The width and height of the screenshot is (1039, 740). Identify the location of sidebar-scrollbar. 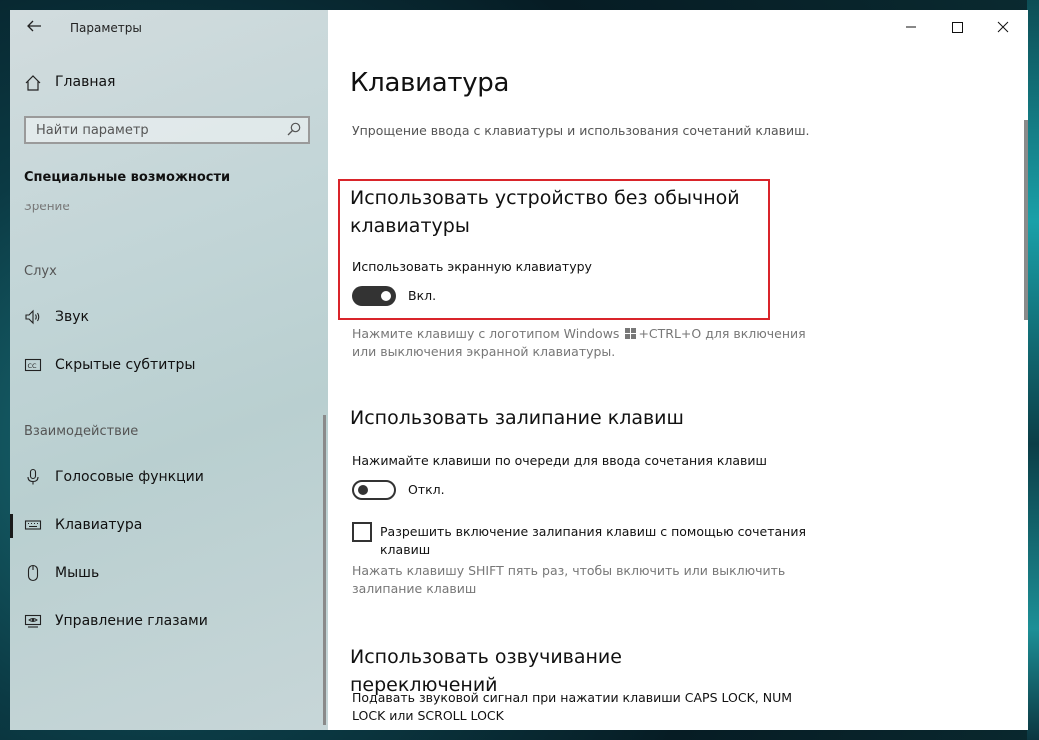
(324, 570).